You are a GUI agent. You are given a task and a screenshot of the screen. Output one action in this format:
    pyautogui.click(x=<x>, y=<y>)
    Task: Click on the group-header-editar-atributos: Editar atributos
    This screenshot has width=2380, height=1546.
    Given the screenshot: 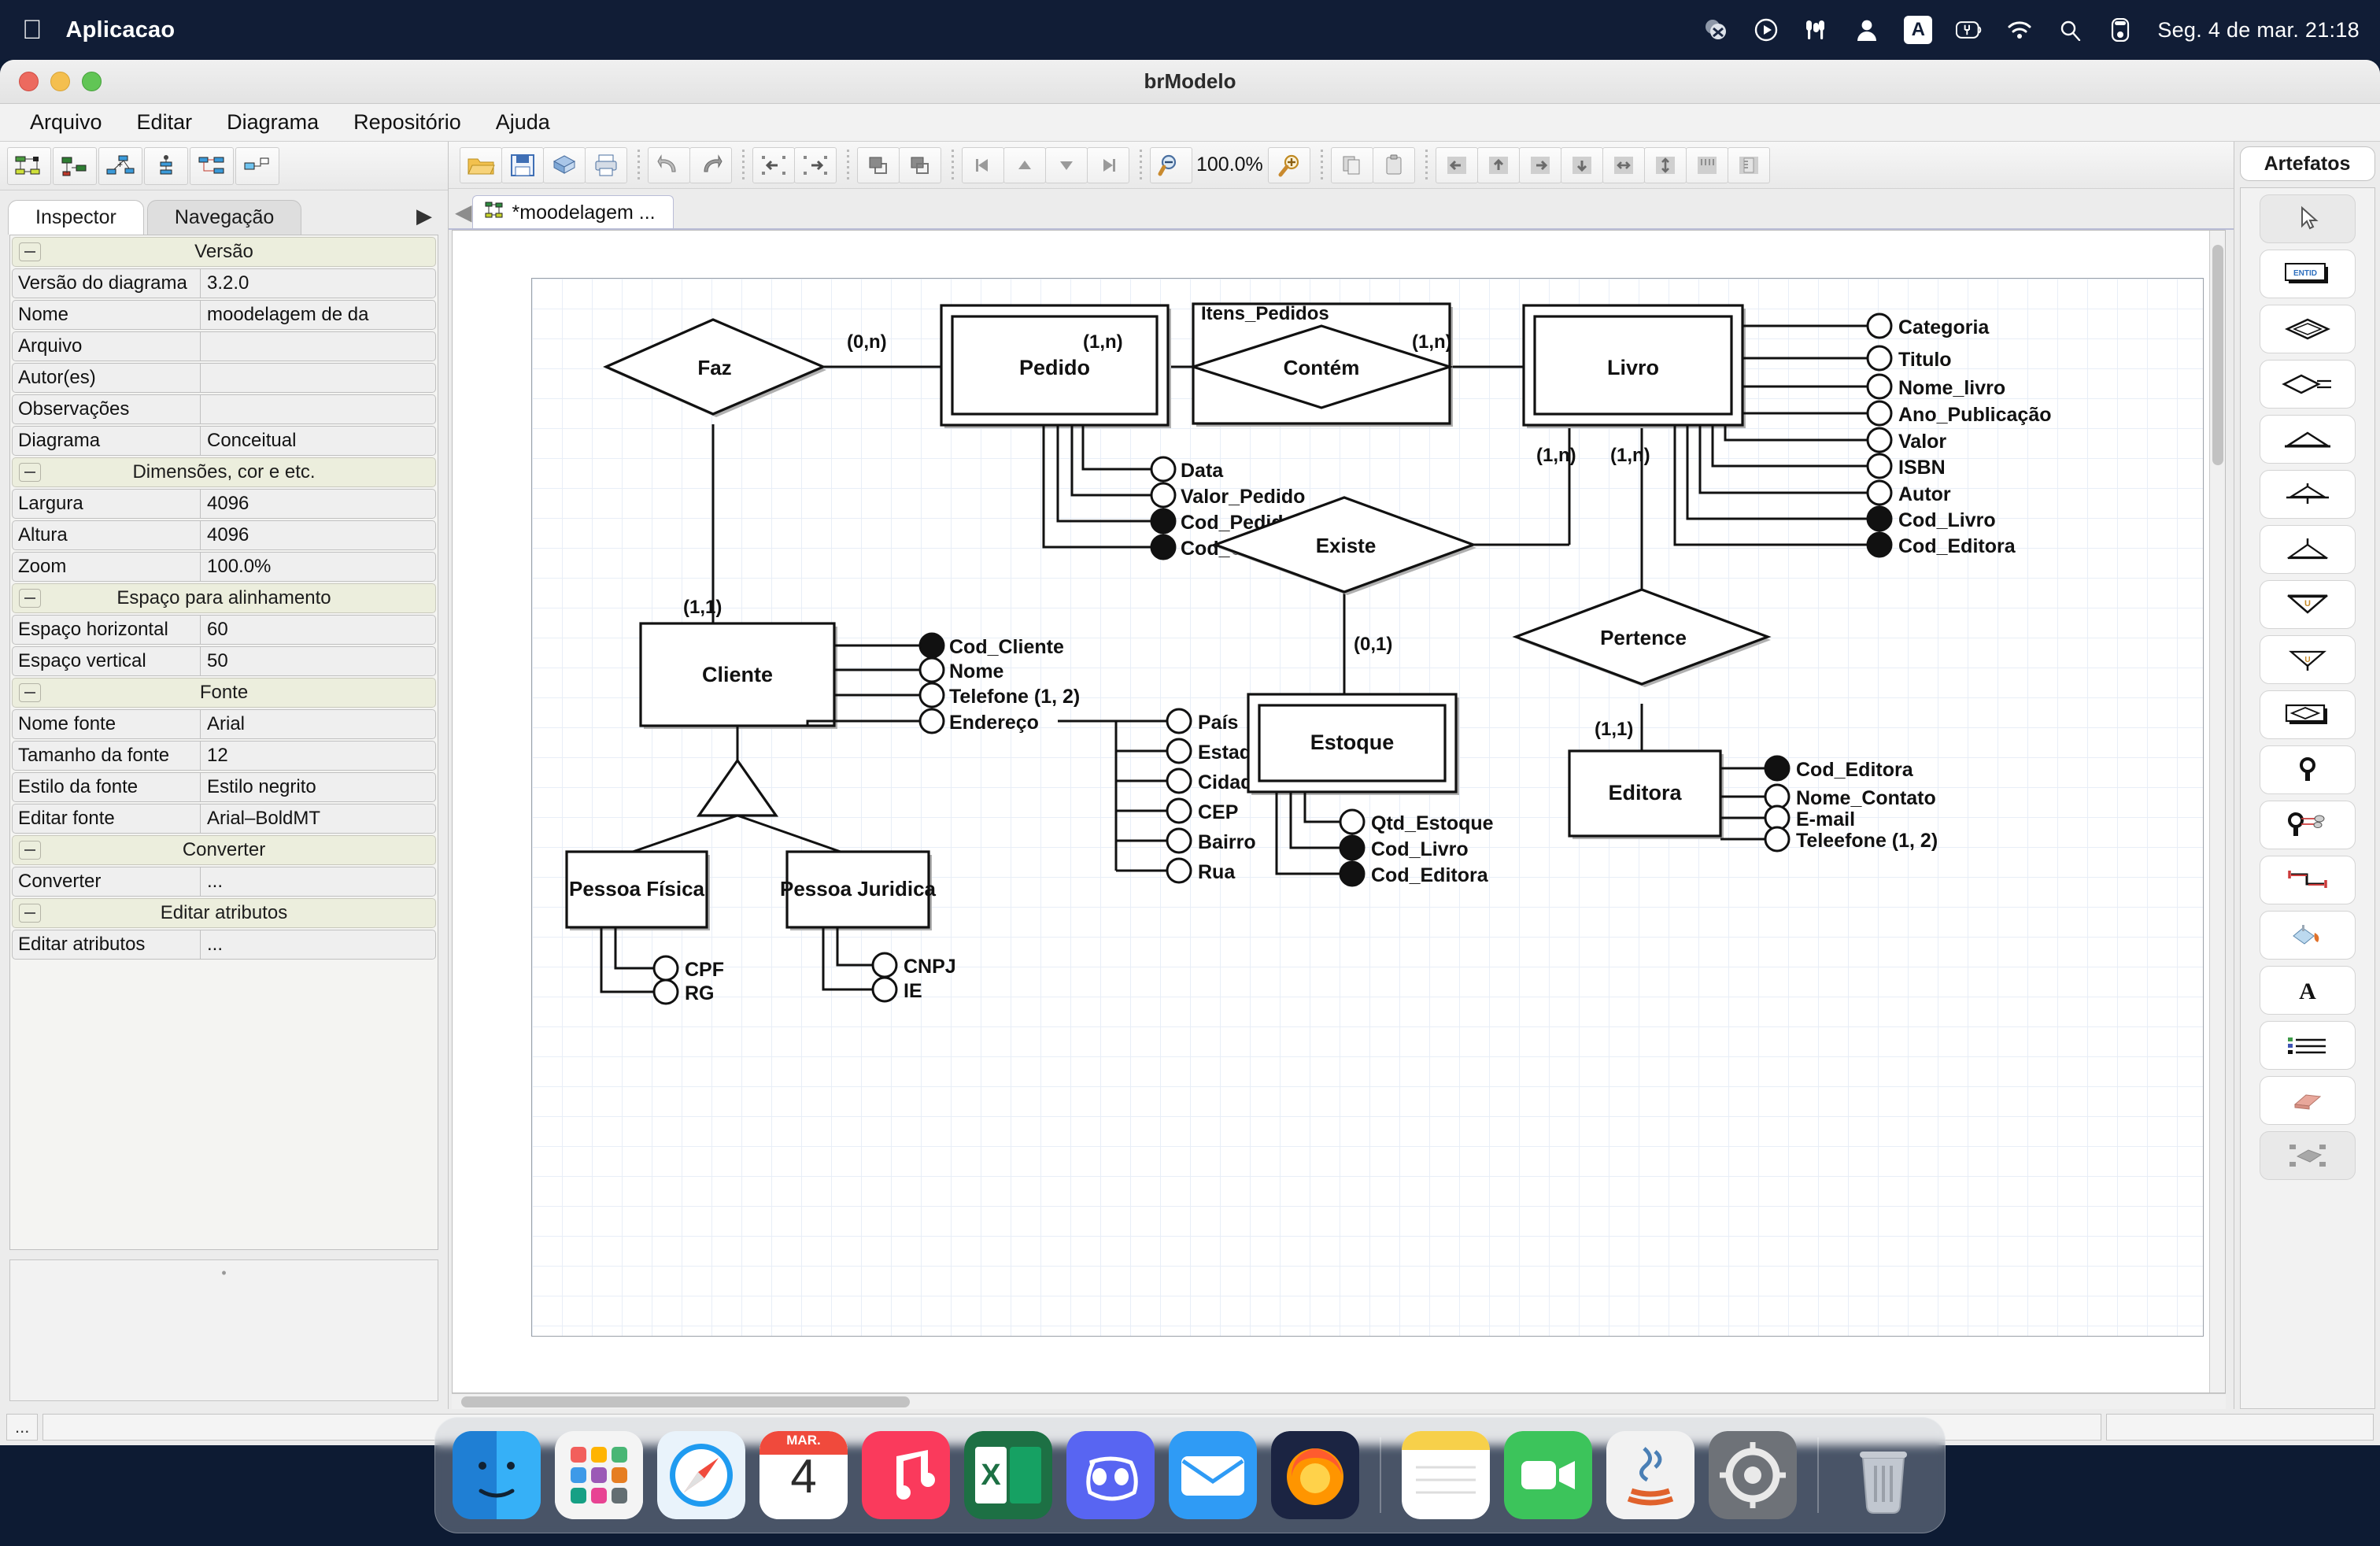 What is the action you would take?
    pyautogui.click(x=224, y=913)
    